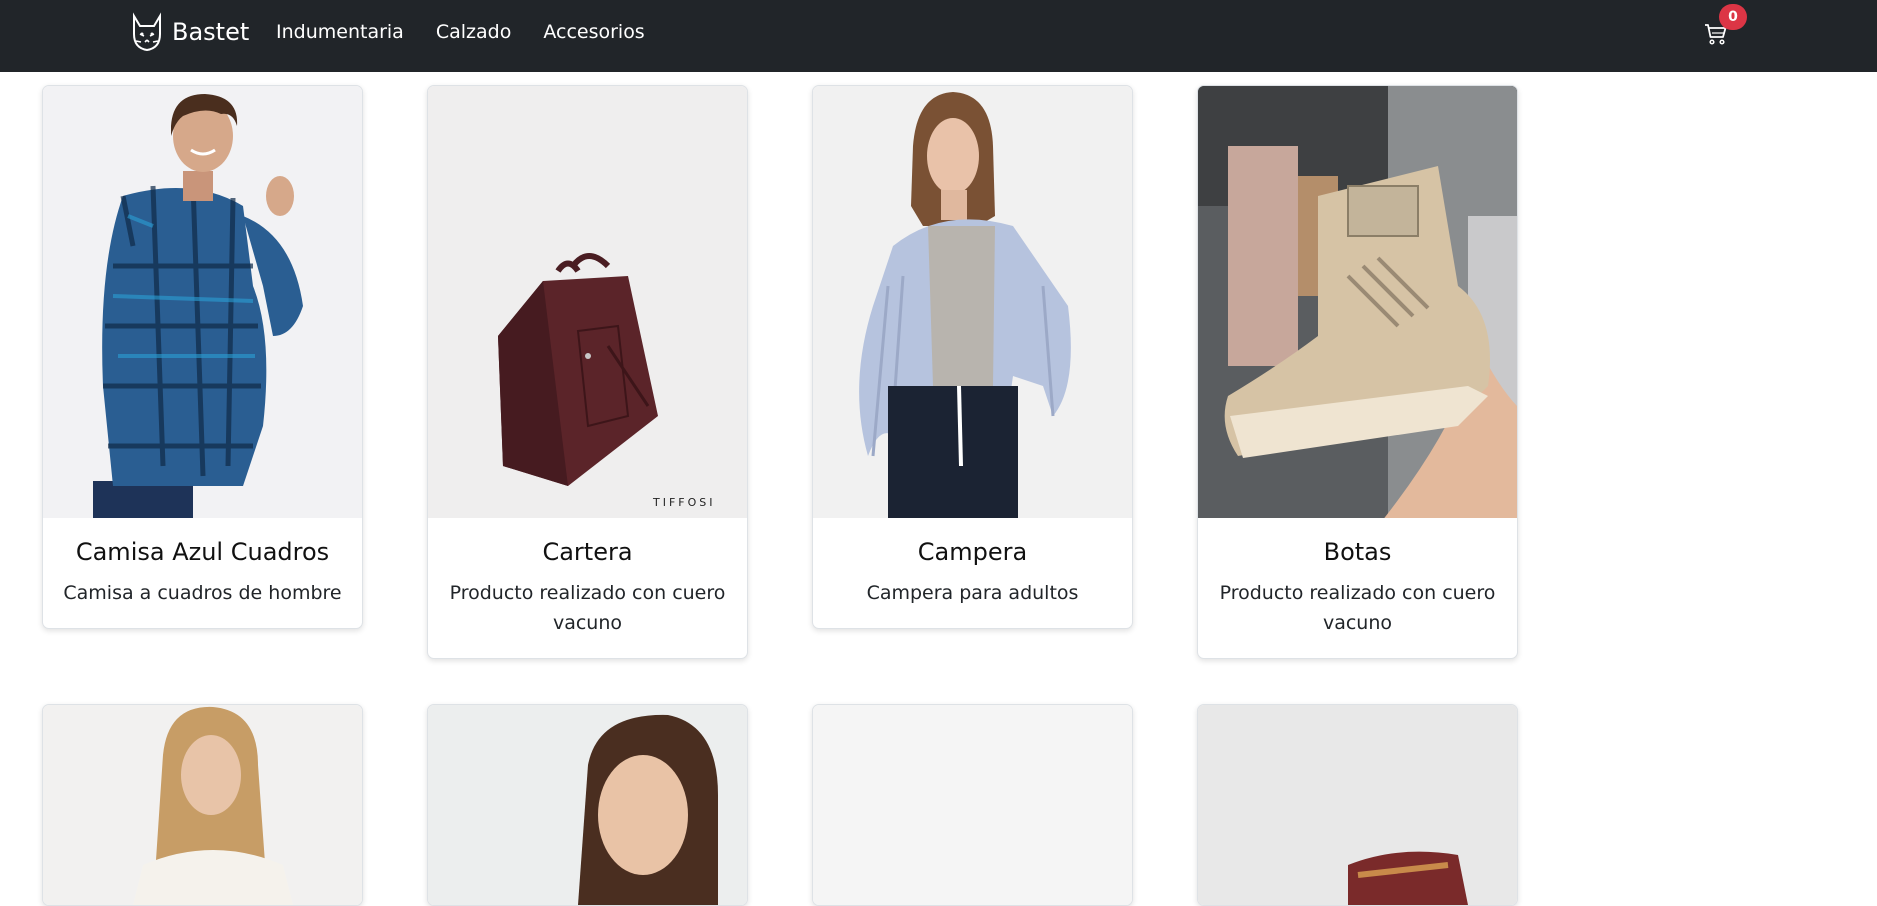 This screenshot has height=906, width=1877. What do you see at coordinates (972, 573) in the screenshot?
I see `product-card-body: Campera Campera para adultos` at bounding box center [972, 573].